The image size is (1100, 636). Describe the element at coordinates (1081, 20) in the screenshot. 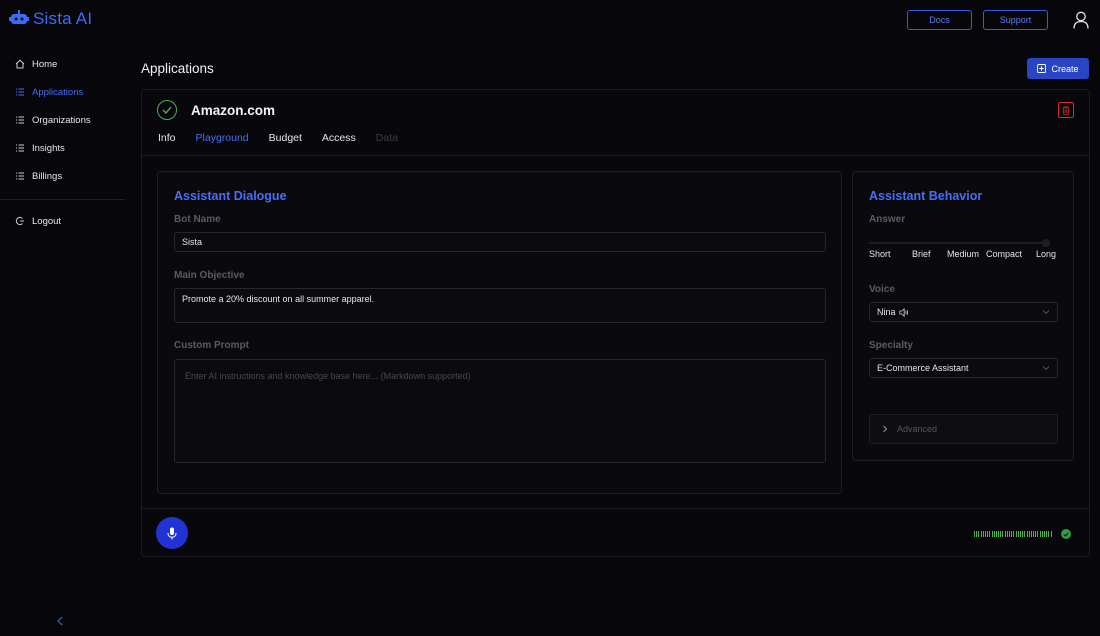

I see `user-icon` at that location.